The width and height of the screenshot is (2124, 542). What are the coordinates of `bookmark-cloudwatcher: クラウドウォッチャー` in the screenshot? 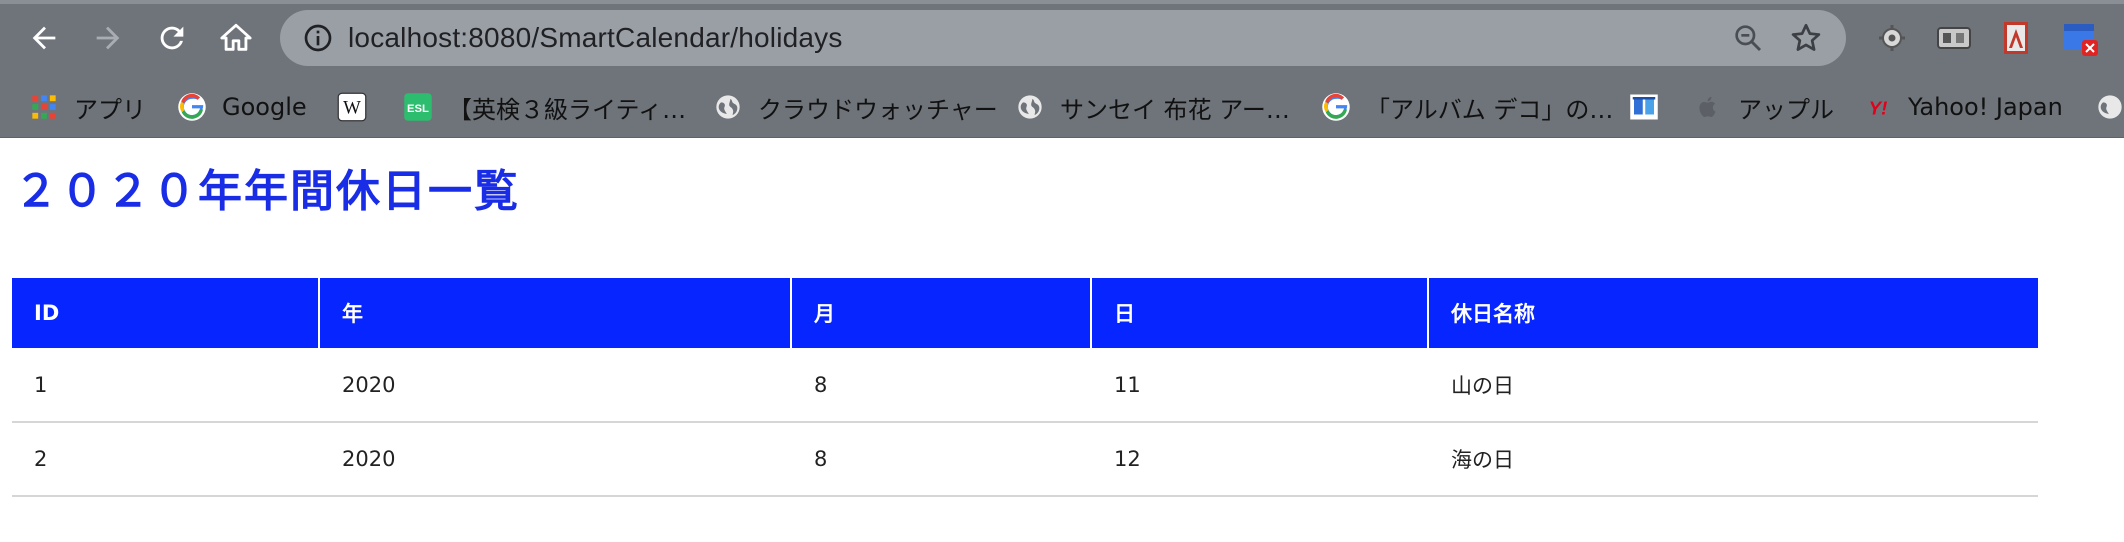 It's located at (855, 107).